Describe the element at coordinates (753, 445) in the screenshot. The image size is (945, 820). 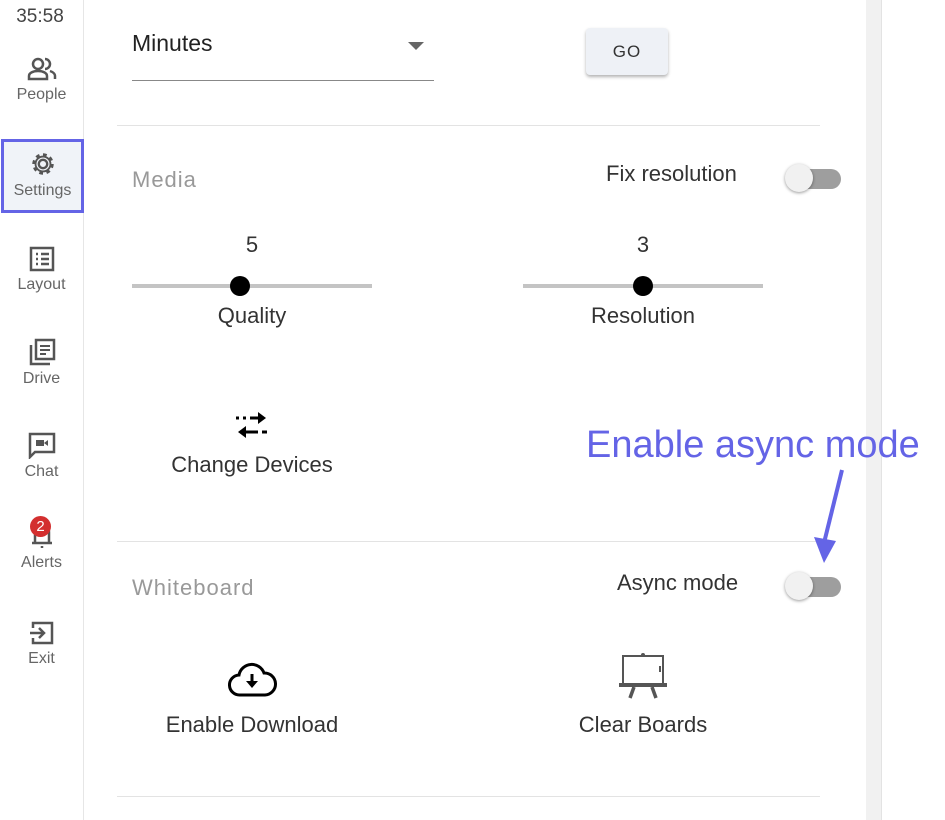
I see `annotation-text: Enable async mode` at that location.